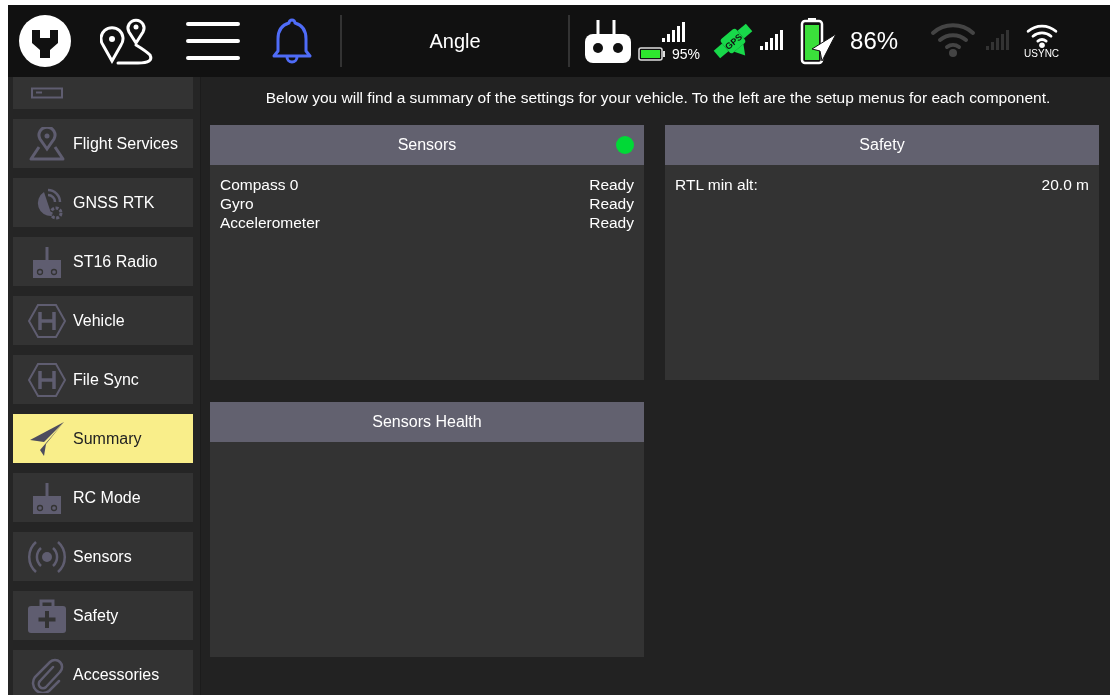  What do you see at coordinates (103, 320) in the screenshot?
I see `sidebar-item: Vehicle` at bounding box center [103, 320].